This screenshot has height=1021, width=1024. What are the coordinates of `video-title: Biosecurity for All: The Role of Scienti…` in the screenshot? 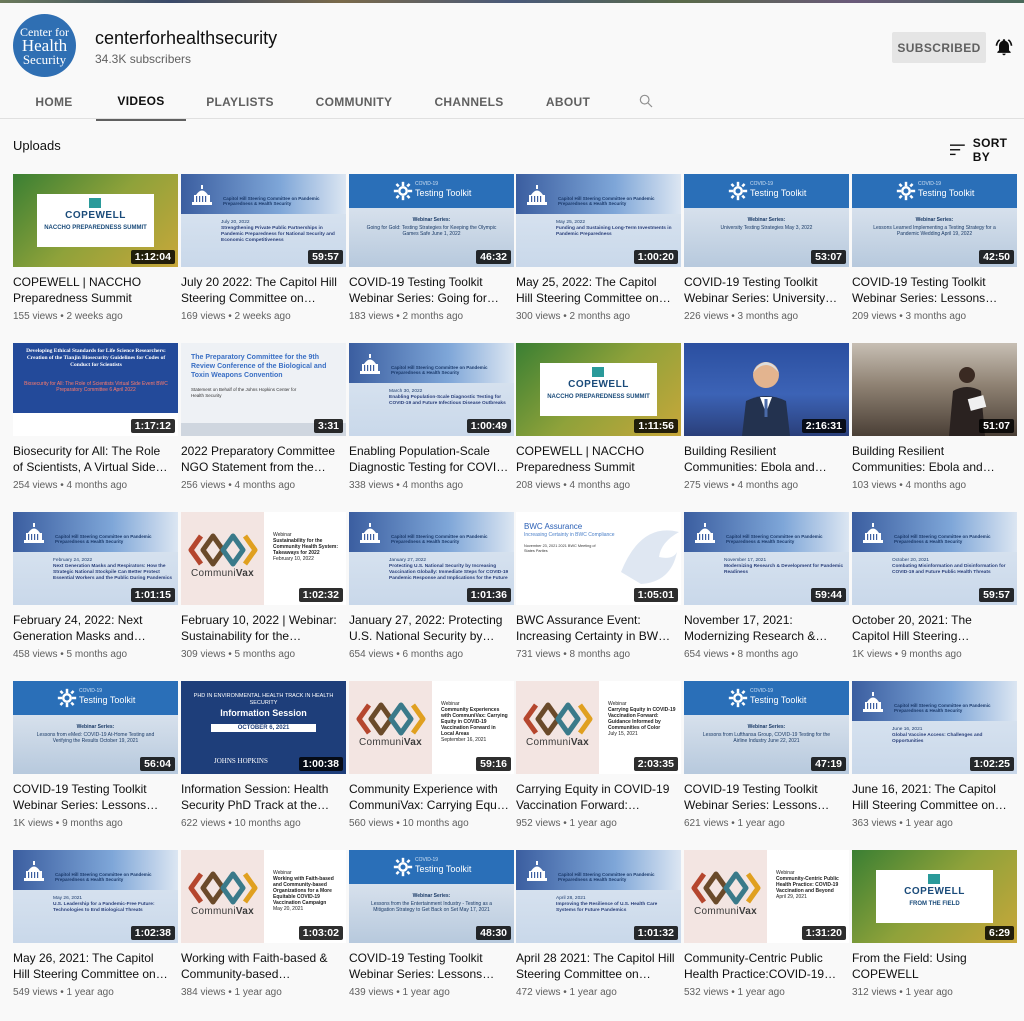 It's located at (93, 459).